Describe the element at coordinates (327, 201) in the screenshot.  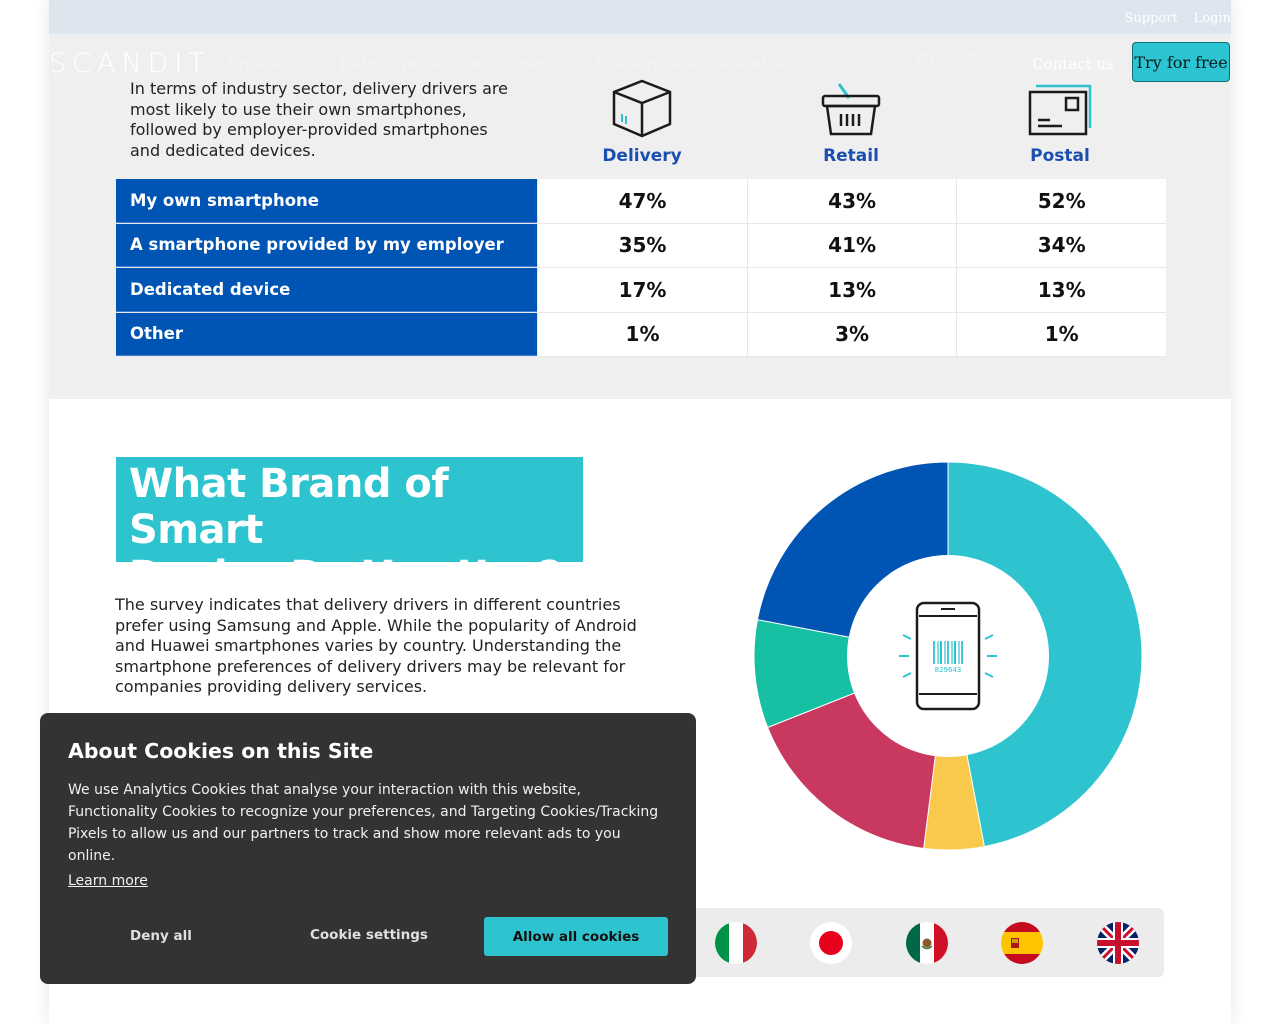
I see `row-label: My own smartphone` at that location.